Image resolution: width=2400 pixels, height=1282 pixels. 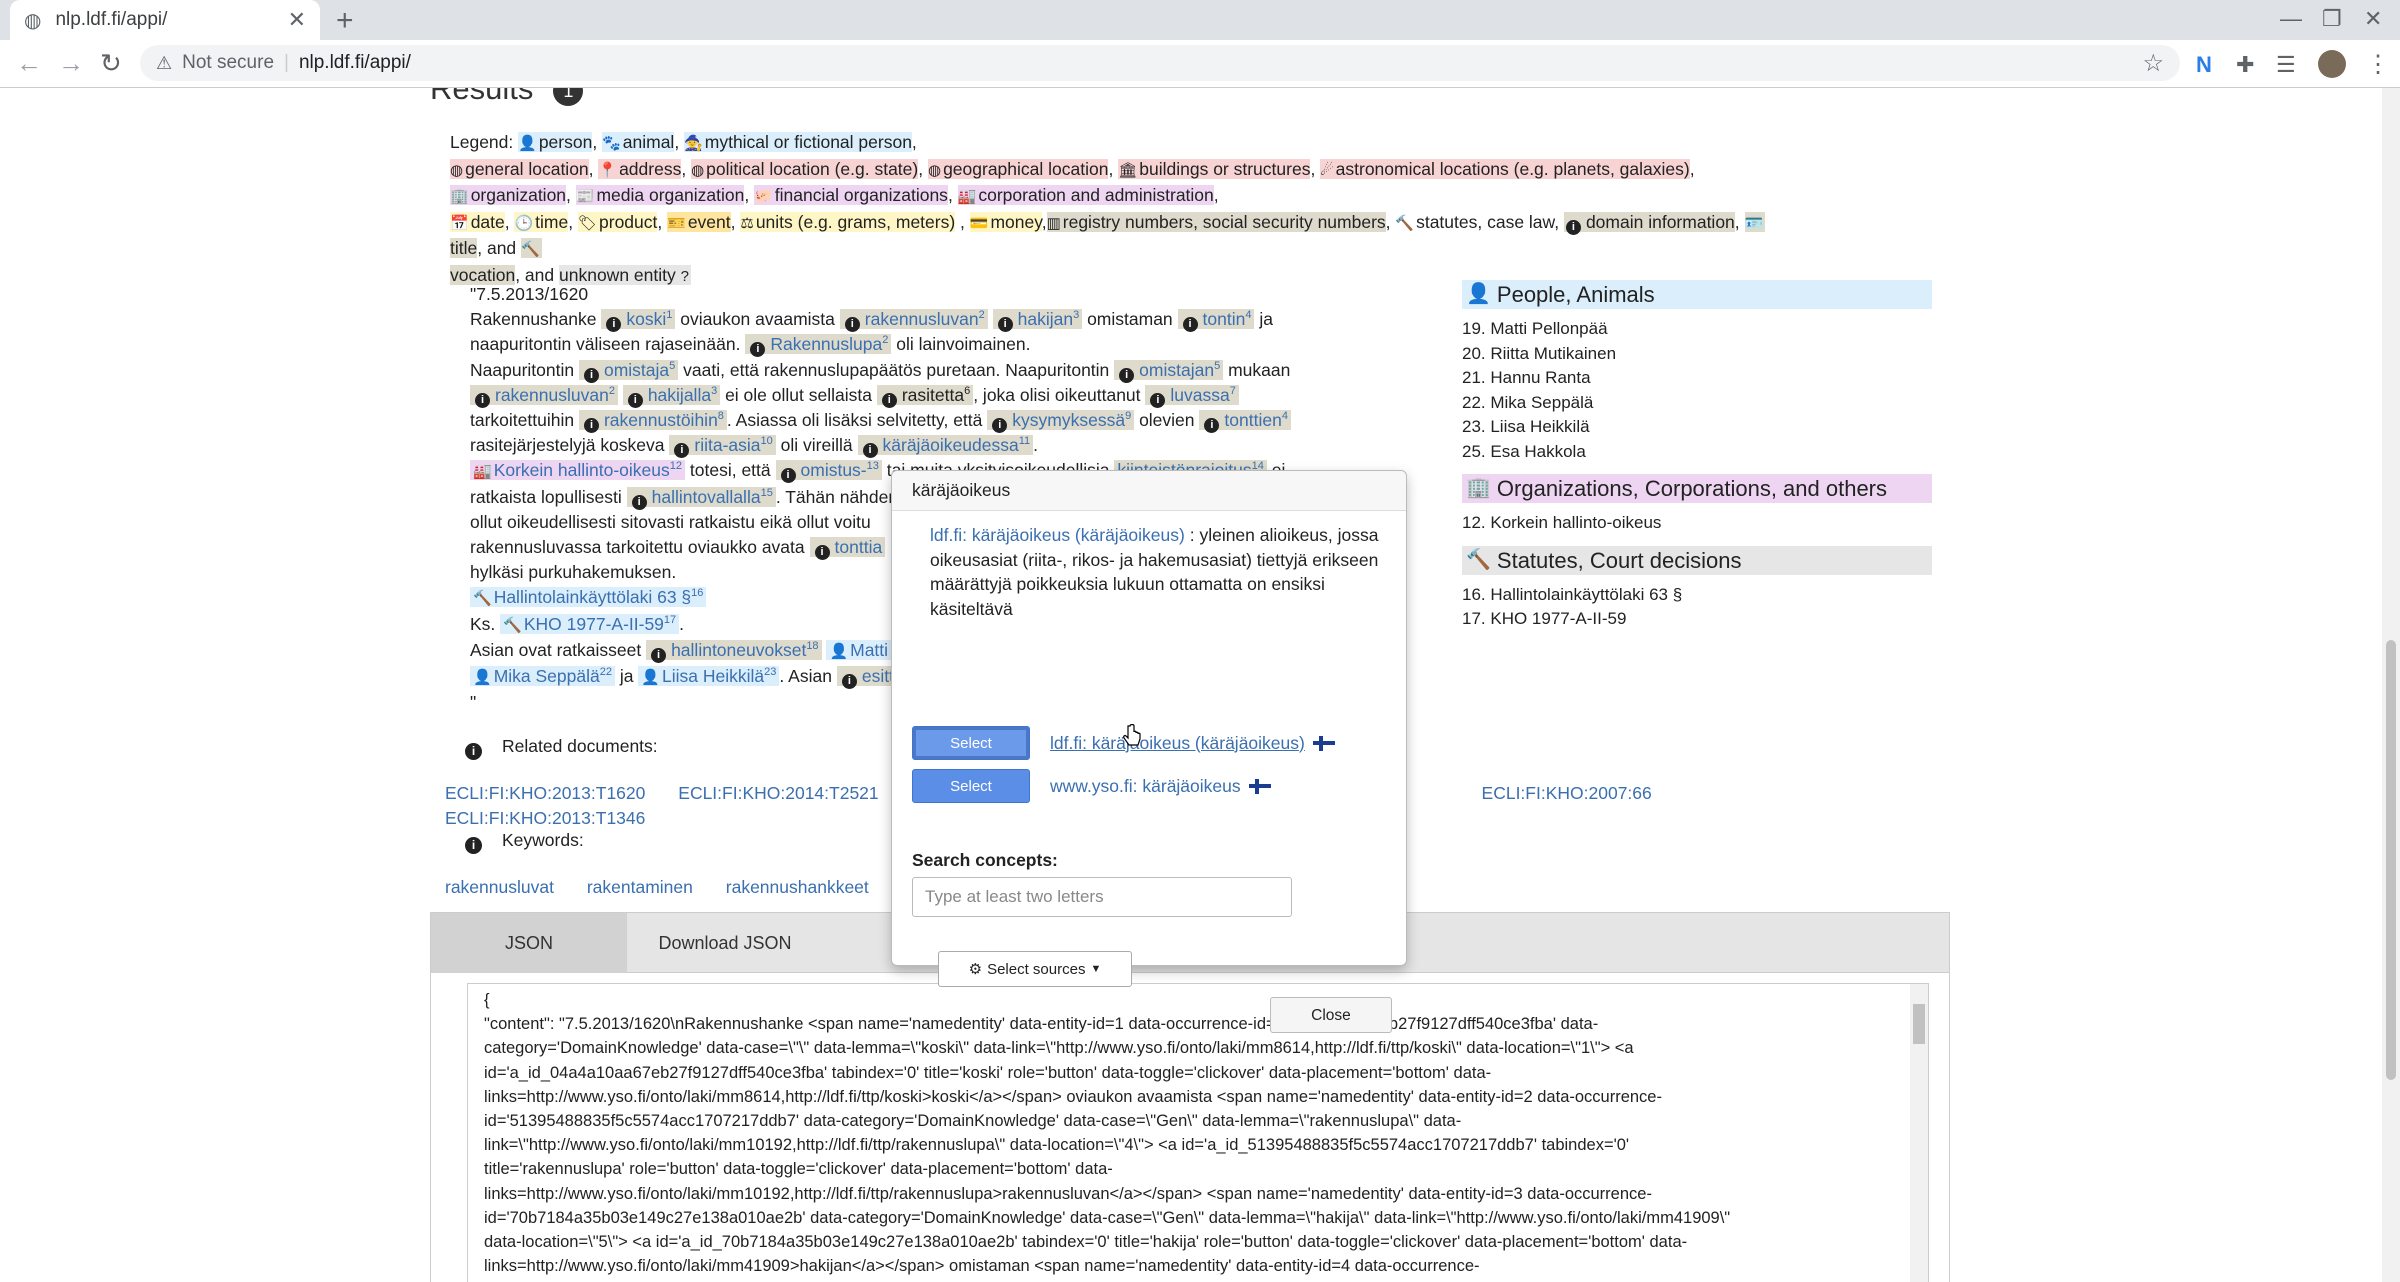 I want to click on json-scroll-thumb, so click(x=1919, y=1024).